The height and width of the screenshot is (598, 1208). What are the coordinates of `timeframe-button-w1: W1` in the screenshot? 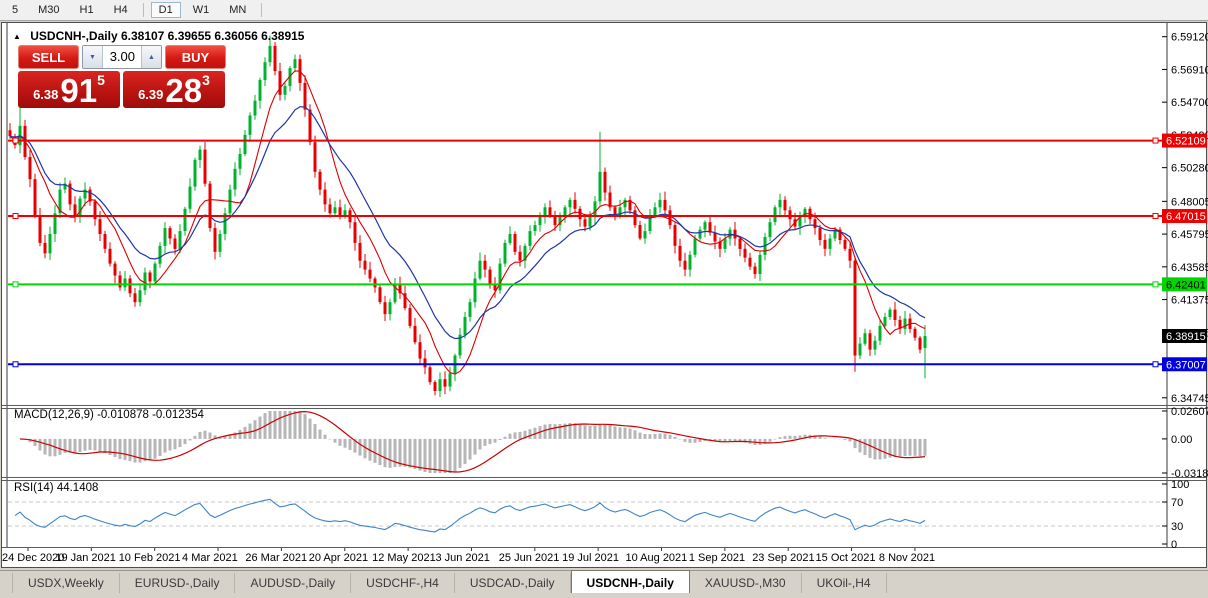 It's located at (201, 10).